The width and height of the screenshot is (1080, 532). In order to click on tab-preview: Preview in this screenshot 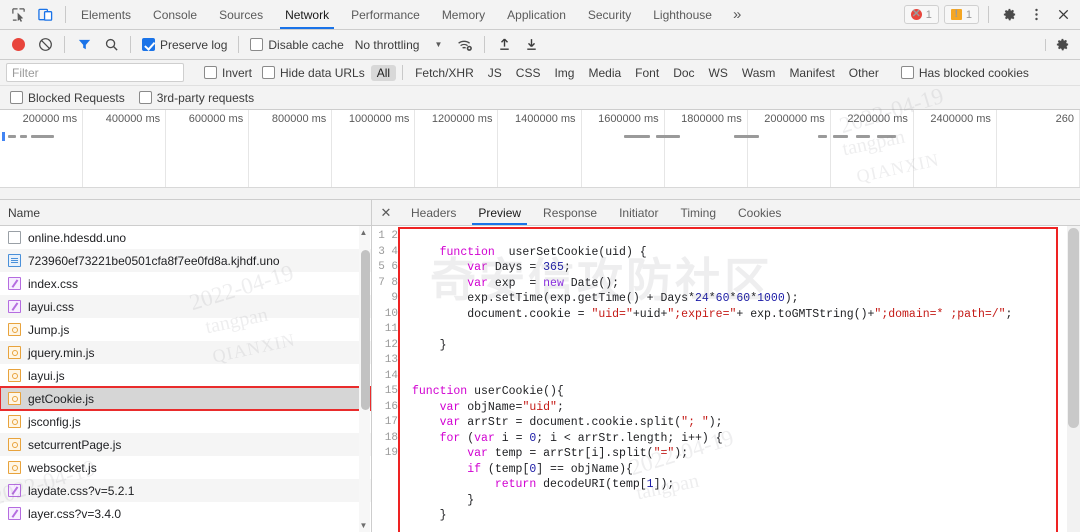, I will do `click(499, 212)`.